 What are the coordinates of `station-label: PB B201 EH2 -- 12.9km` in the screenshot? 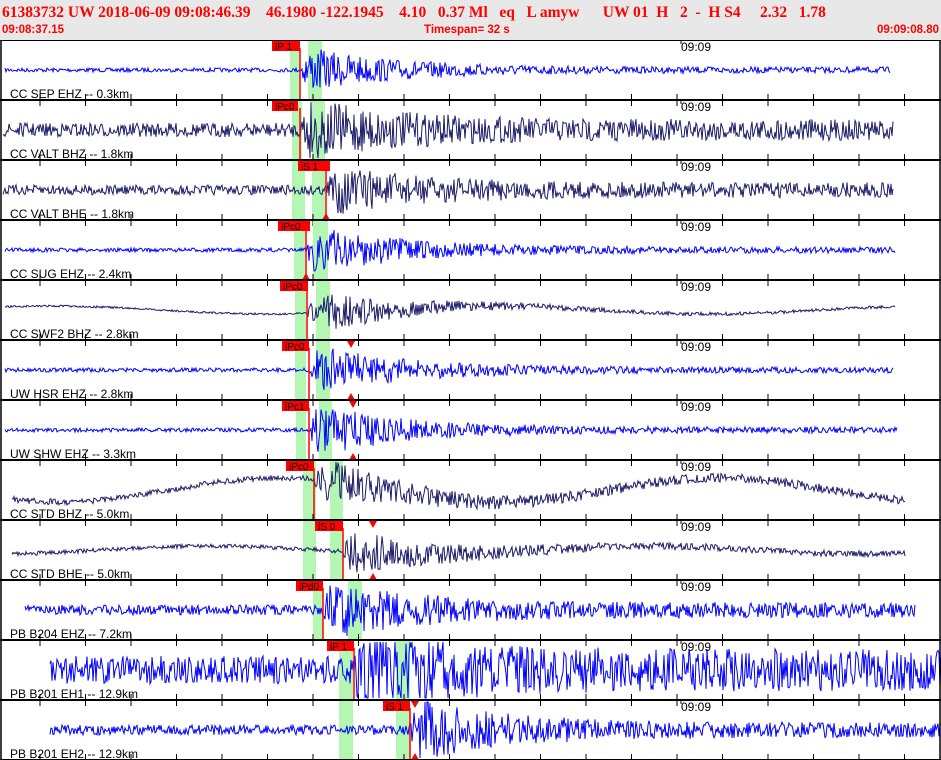 It's located at (74, 753).